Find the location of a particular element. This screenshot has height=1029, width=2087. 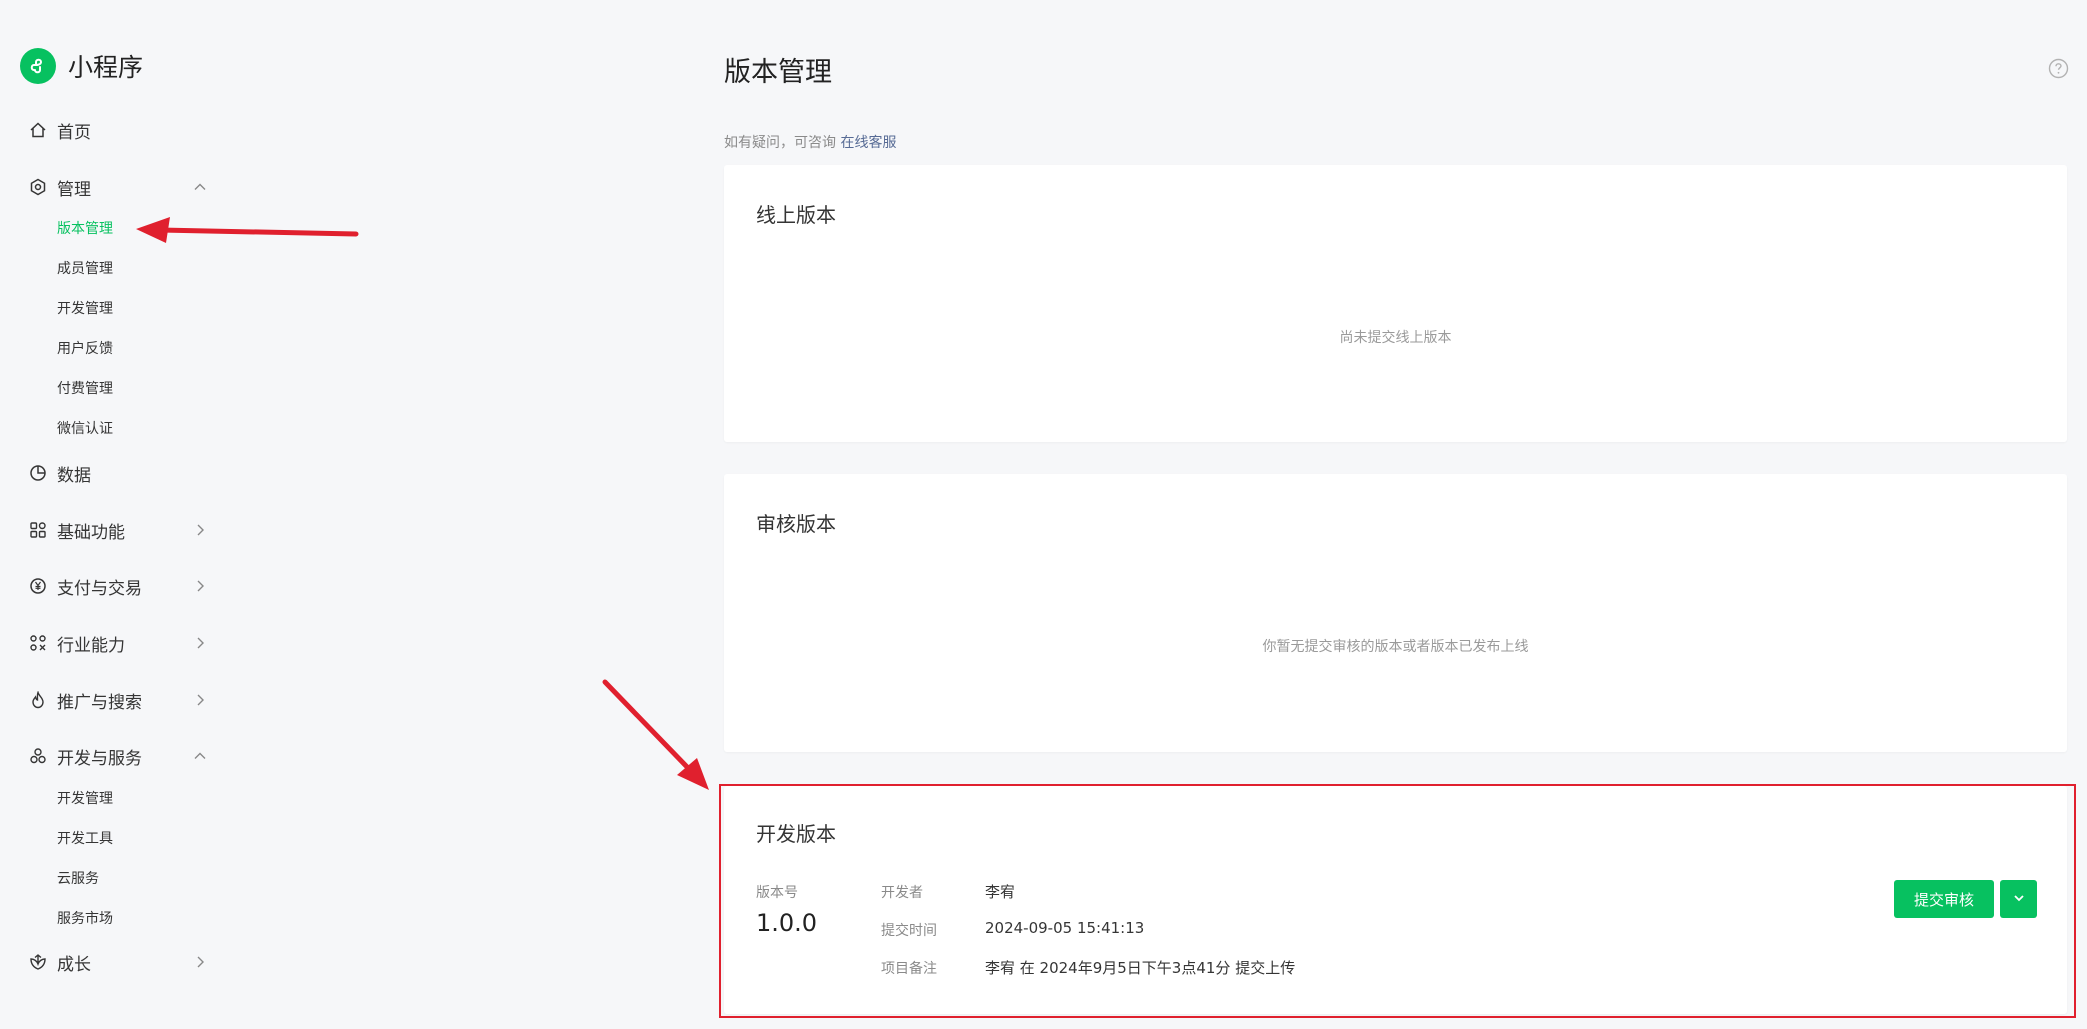

brand: 小程序 is located at coordinates (81, 66).